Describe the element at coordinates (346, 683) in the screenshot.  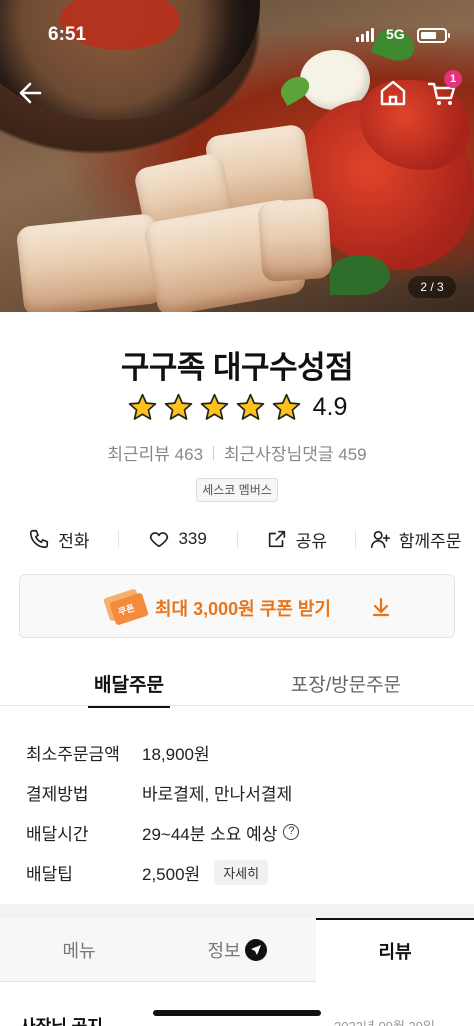
I see `tab-pickup: 포장/방문주문` at that location.